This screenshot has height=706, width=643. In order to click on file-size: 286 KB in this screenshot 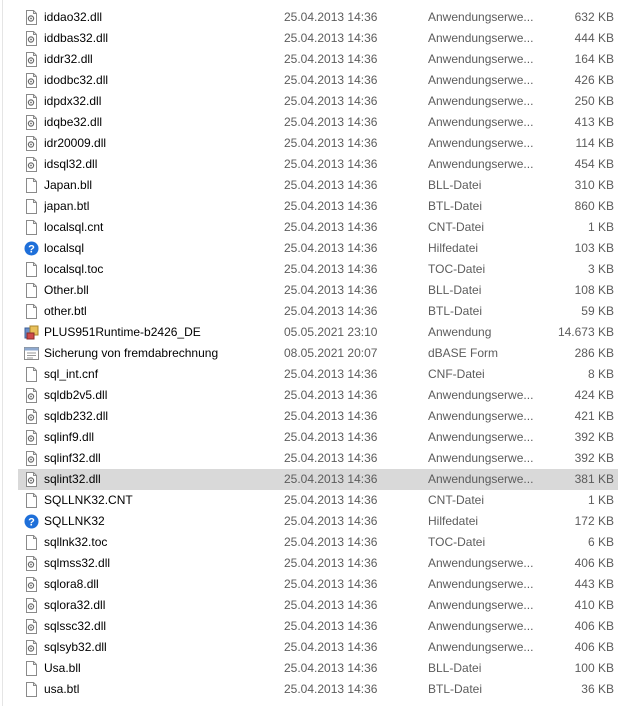, I will do `click(594, 353)`.